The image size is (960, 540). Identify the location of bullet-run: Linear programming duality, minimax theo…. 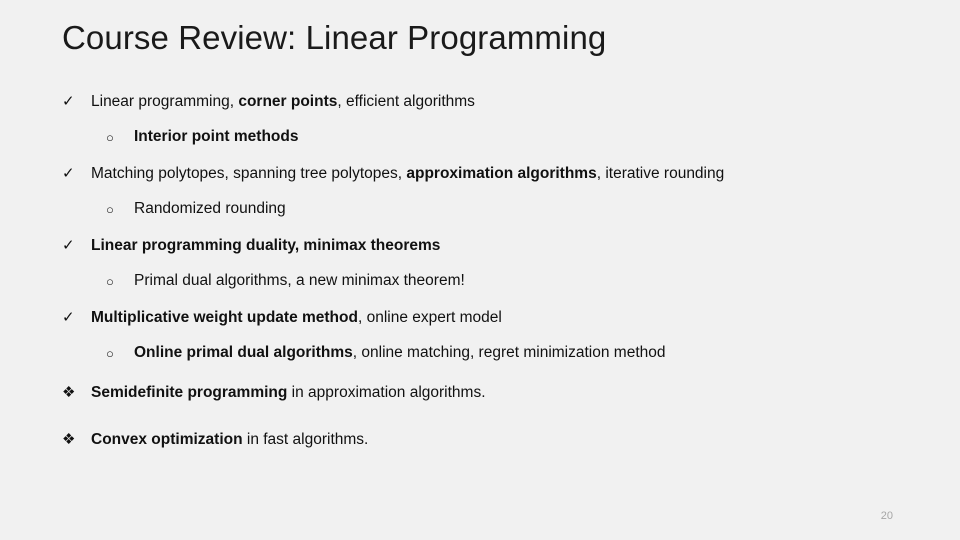
(266, 245).